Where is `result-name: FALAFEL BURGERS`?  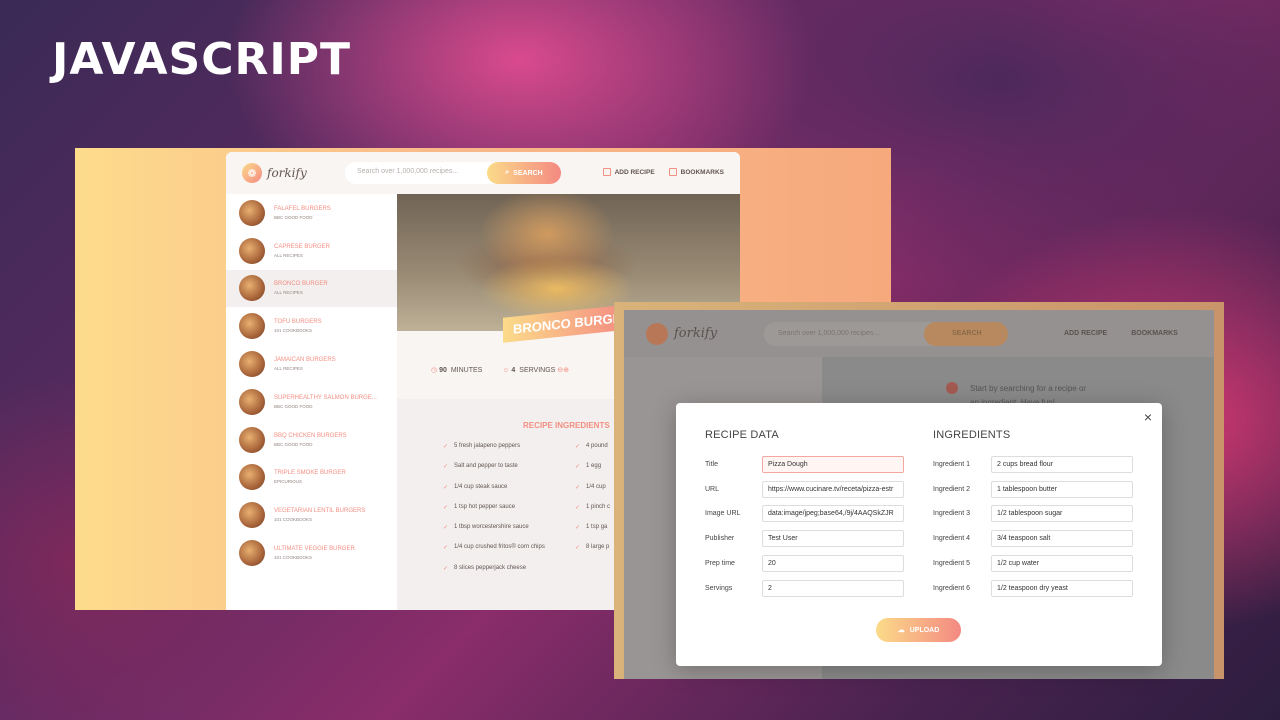
result-name: FALAFEL BURGERS is located at coordinates (302, 208).